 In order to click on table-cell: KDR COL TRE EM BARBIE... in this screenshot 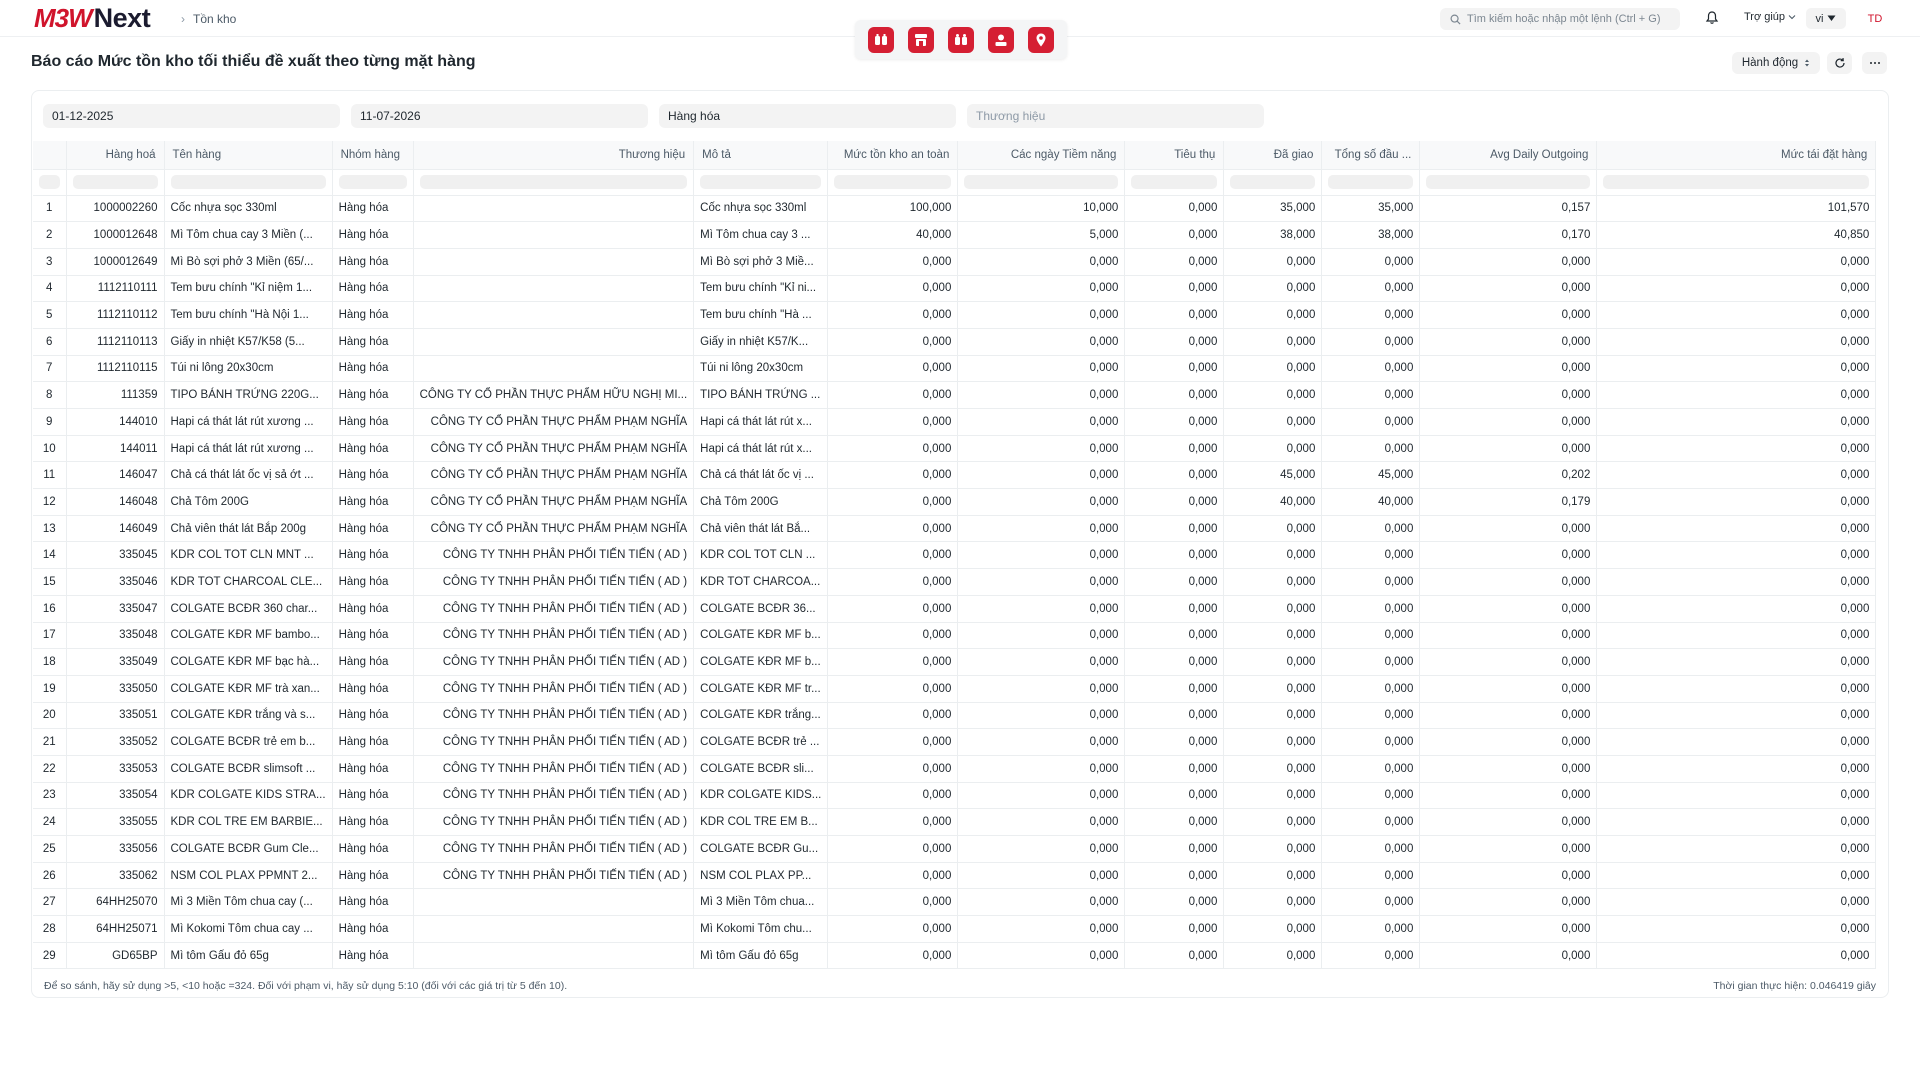, I will do `click(248, 822)`.